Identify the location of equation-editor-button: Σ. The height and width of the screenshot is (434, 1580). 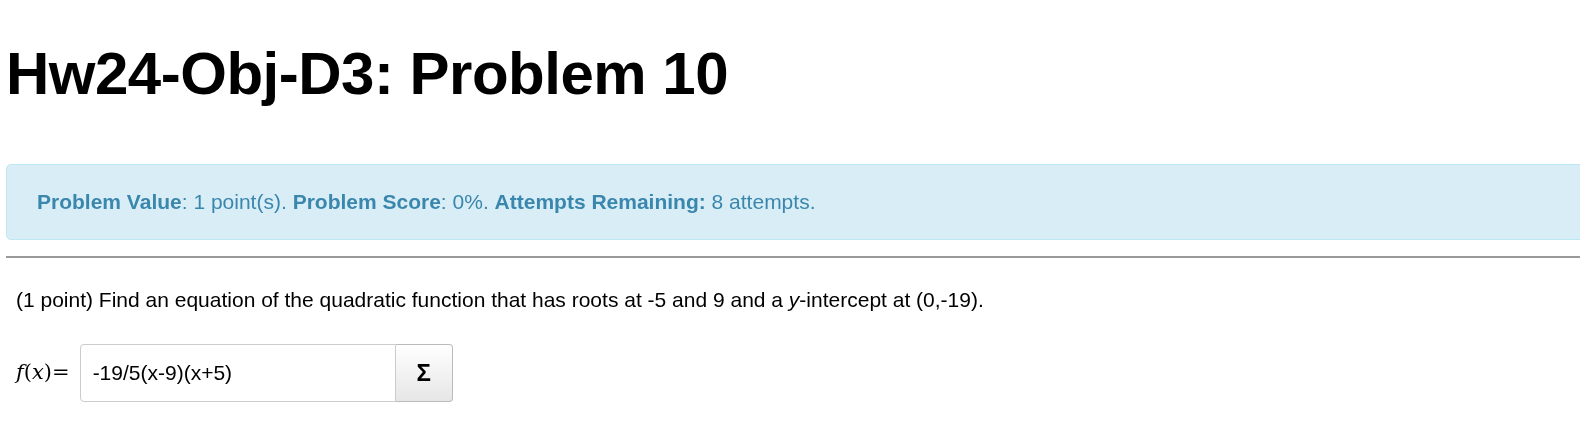
(424, 372).